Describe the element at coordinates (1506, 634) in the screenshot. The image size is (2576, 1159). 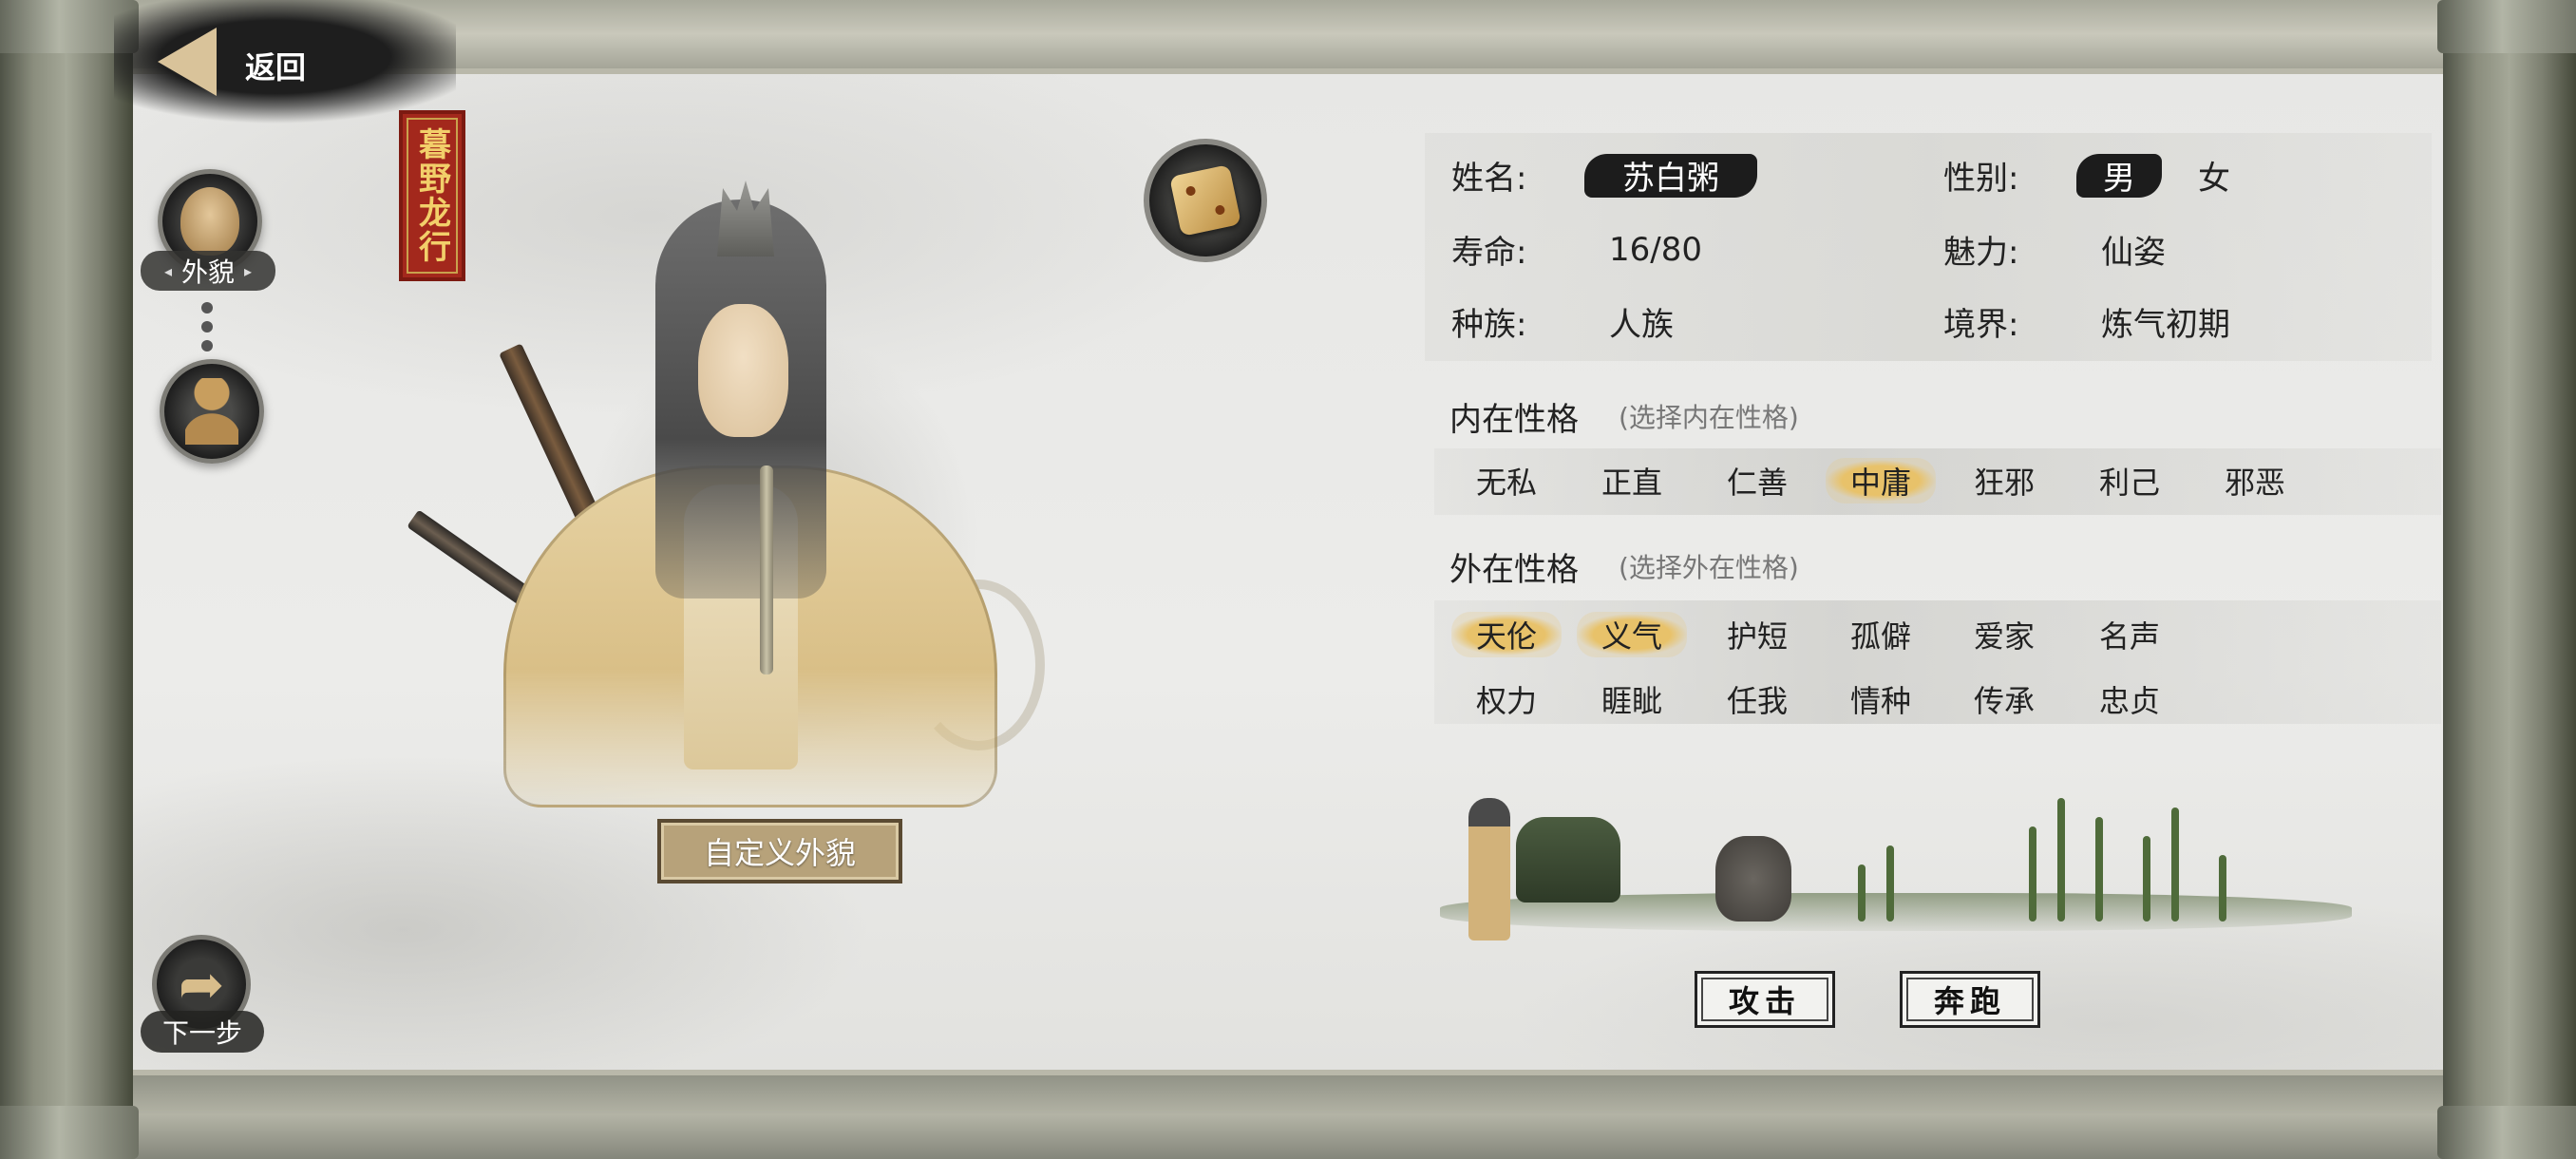
I see `outer-trait-option-selected: 天伦` at that location.